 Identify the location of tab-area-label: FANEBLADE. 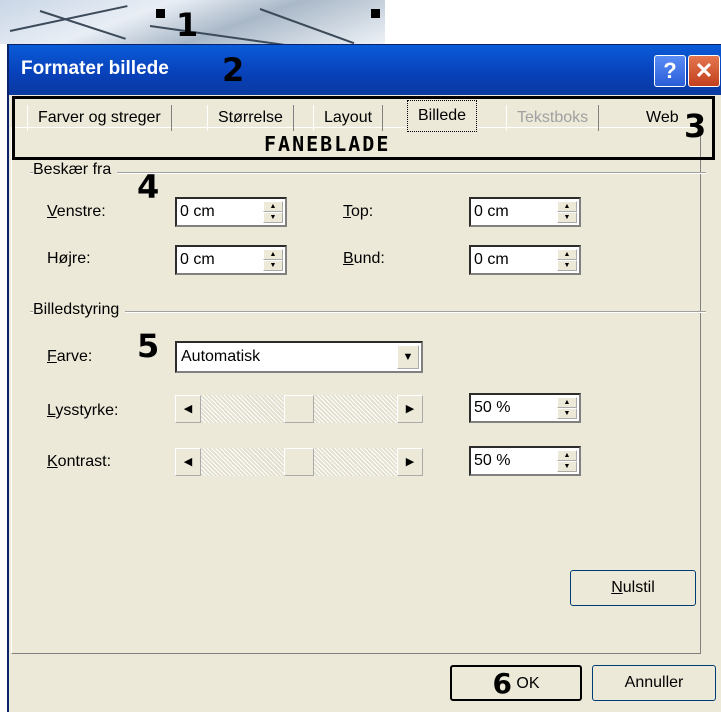
(327, 144).